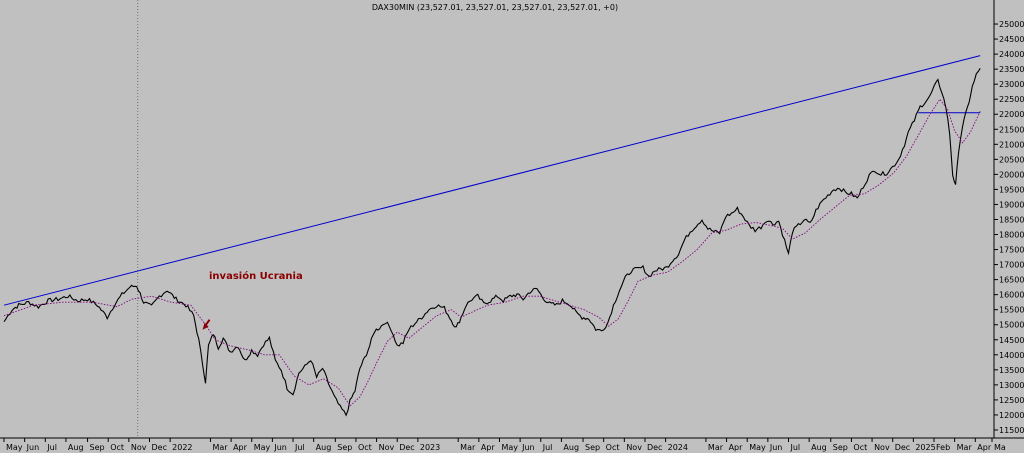  Describe the element at coordinates (182, 447) in the screenshot. I see `x-tick-label: 2022` at that location.